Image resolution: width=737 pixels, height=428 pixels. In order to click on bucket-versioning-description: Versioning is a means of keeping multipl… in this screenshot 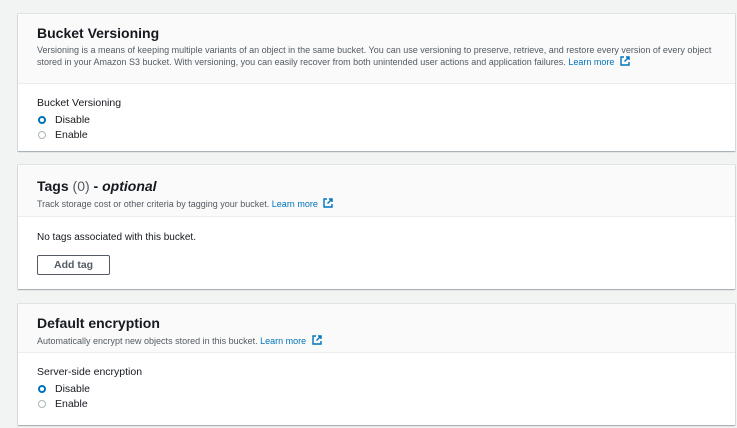, I will do `click(376, 56)`.